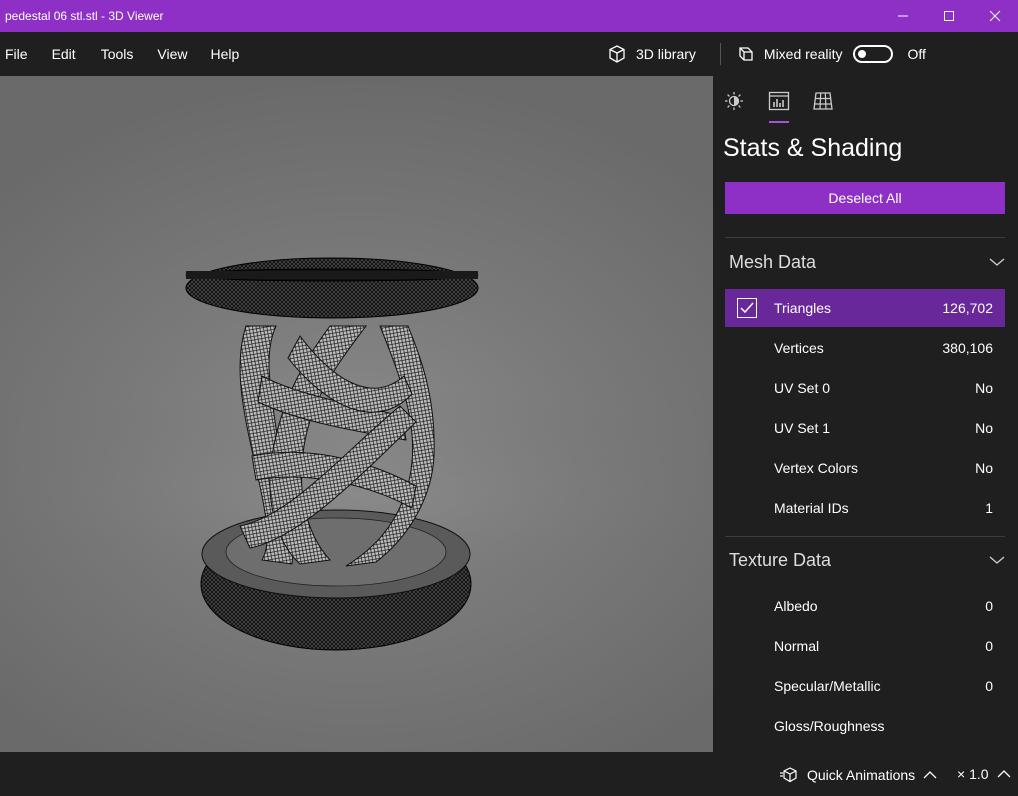 This screenshot has height=796, width=1018. Describe the element at coordinates (816, 468) in the screenshot. I see `row-name: Vertex Colors` at that location.